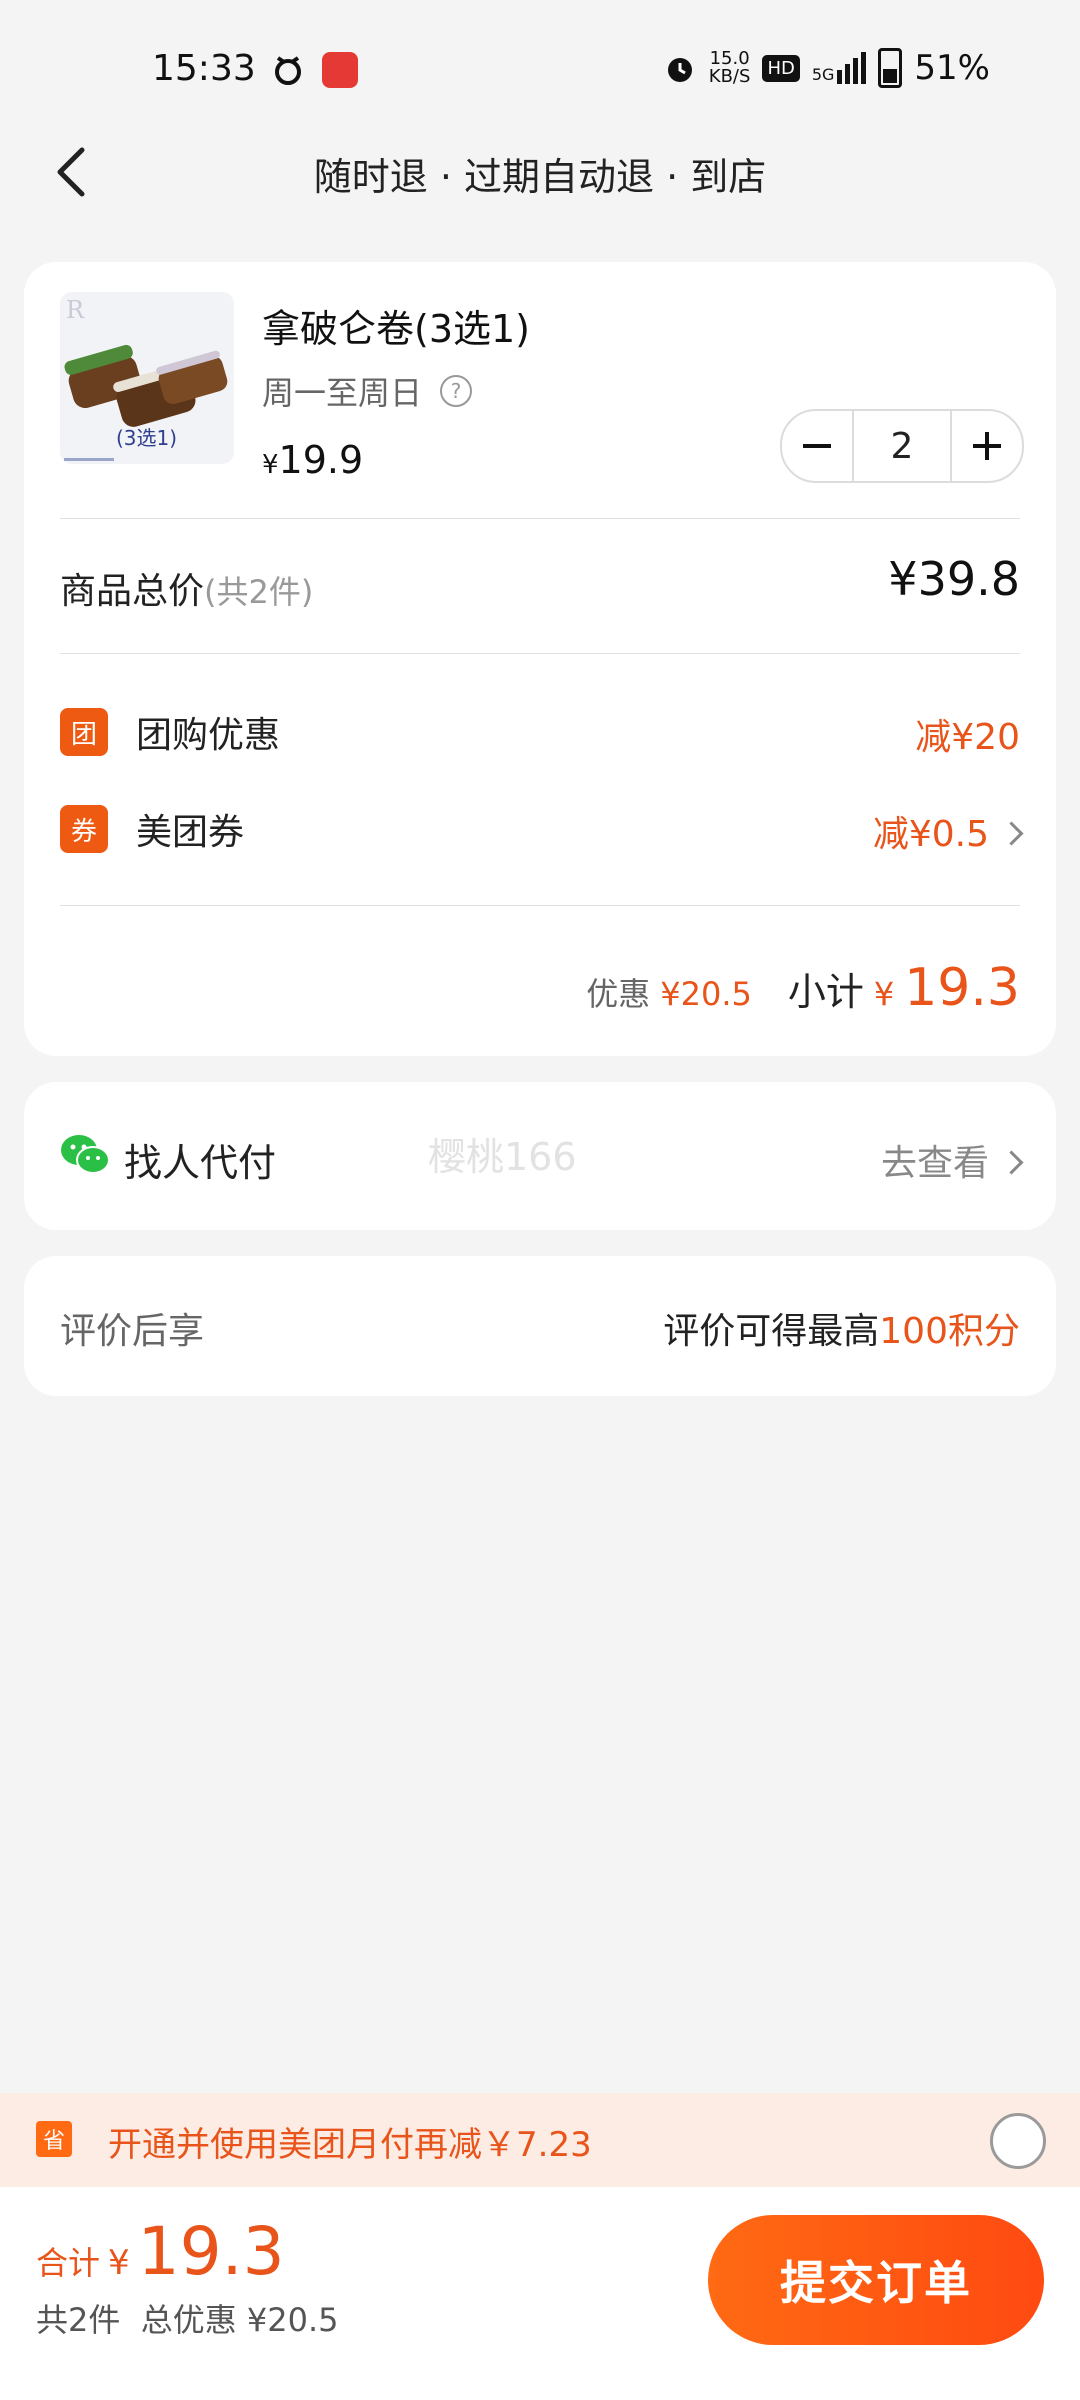  What do you see at coordinates (949, 1331) in the screenshot?
I see `review-points: 100积分` at bounding box center [949, 1331].